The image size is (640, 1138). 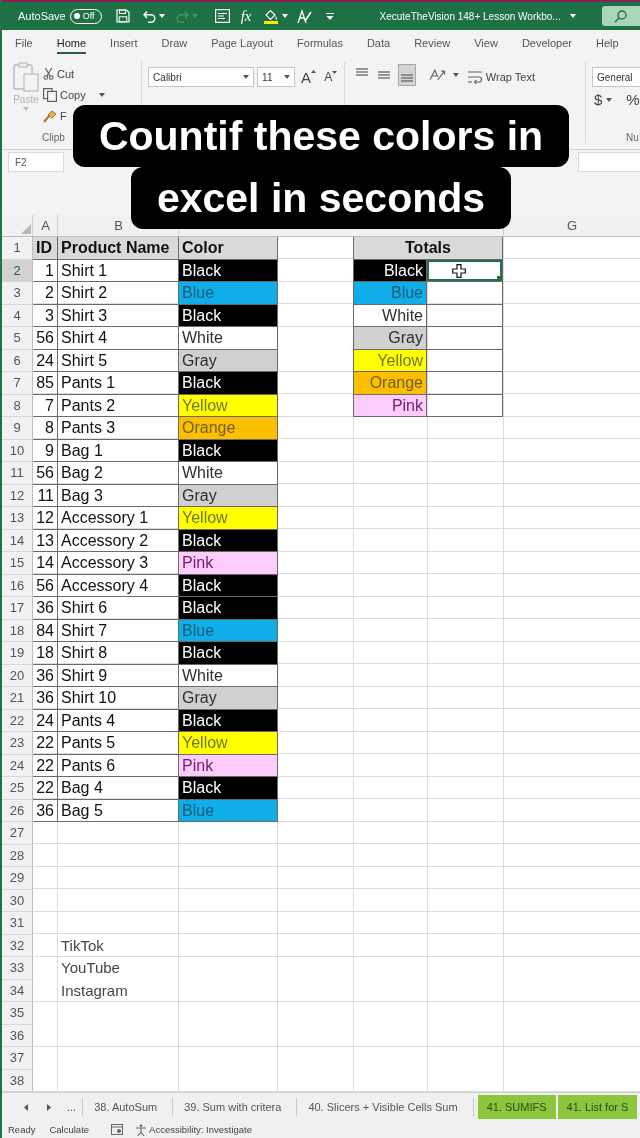 What do you see at coordinates (276, 77) in the screenshot?
I see `font-size-field: 11` at bounding box center [276, 77].